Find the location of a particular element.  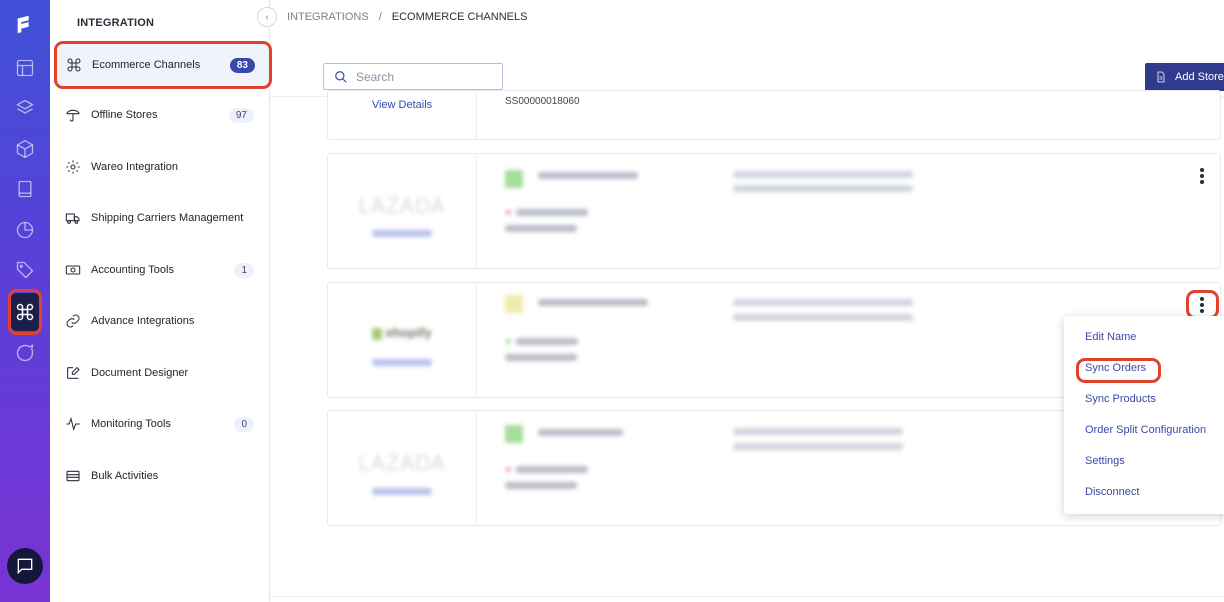

sidebar-item-label: Advance Integrations is located at coordinates (143, 321).